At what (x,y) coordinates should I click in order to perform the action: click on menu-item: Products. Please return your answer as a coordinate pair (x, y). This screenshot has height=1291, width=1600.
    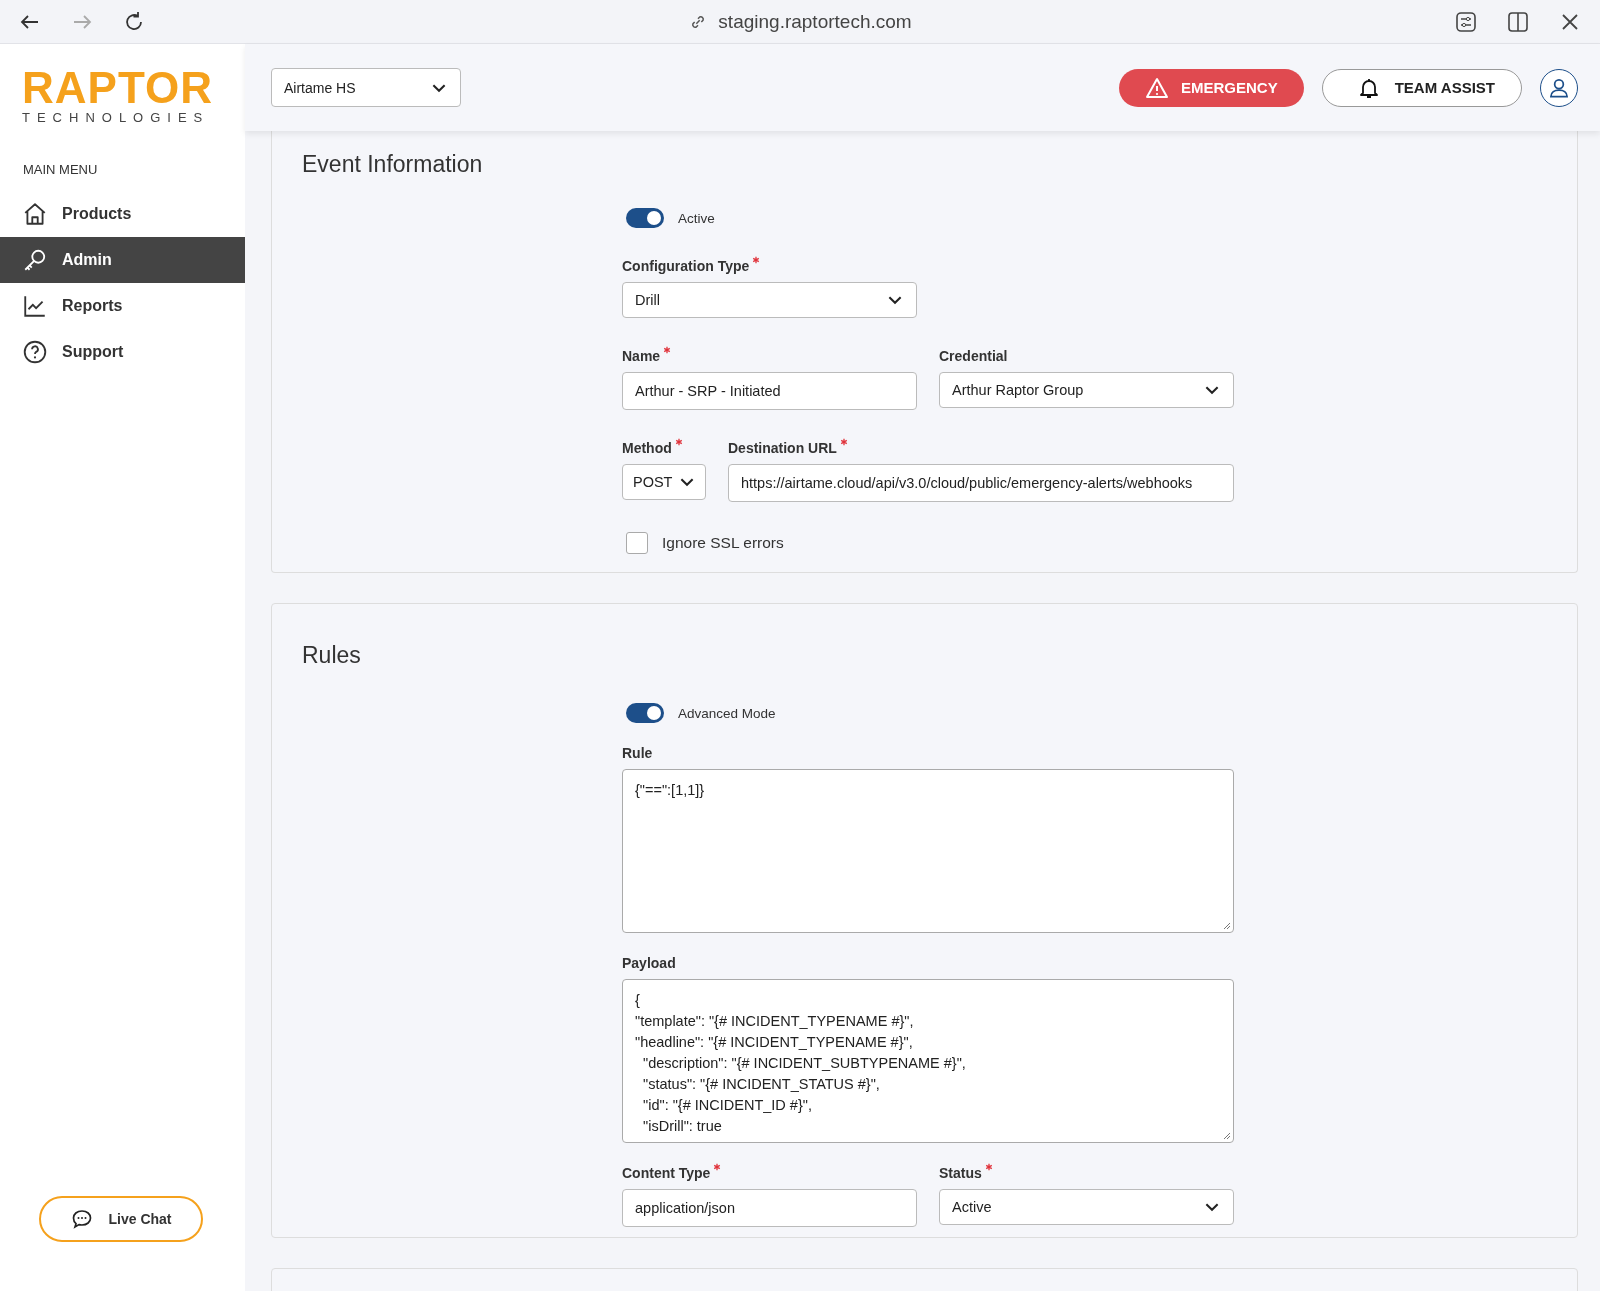
    Looking at the image, I should click on (122, 214).